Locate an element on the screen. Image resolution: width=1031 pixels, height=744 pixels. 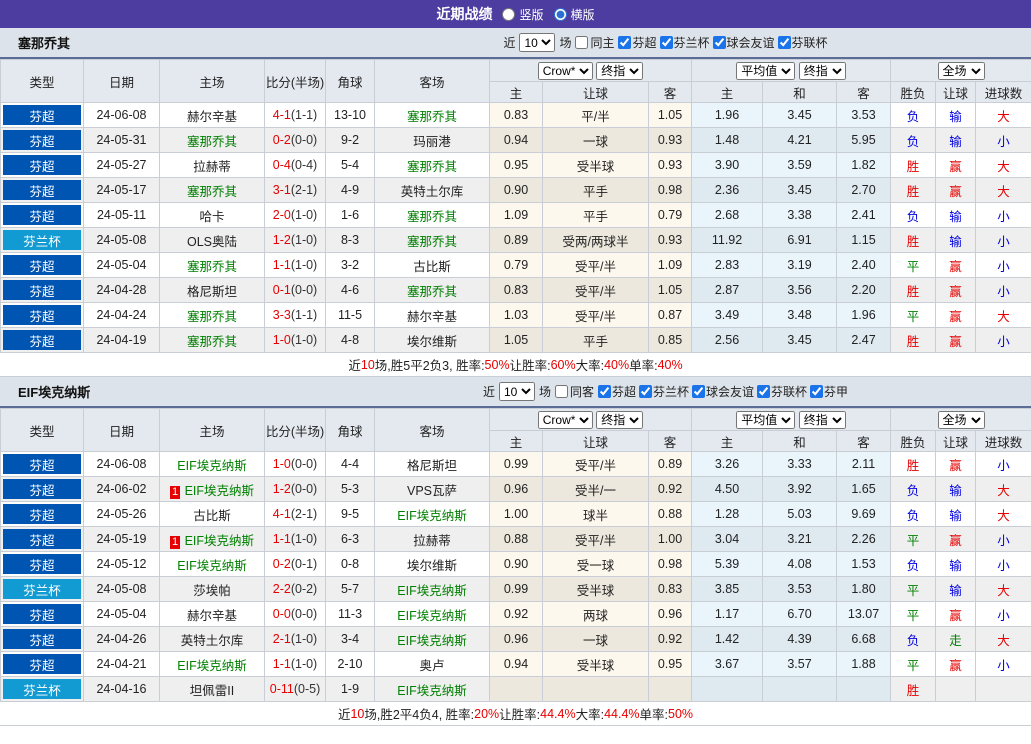
same-venue-filter: 同客 is located at coordinates (574, 391).